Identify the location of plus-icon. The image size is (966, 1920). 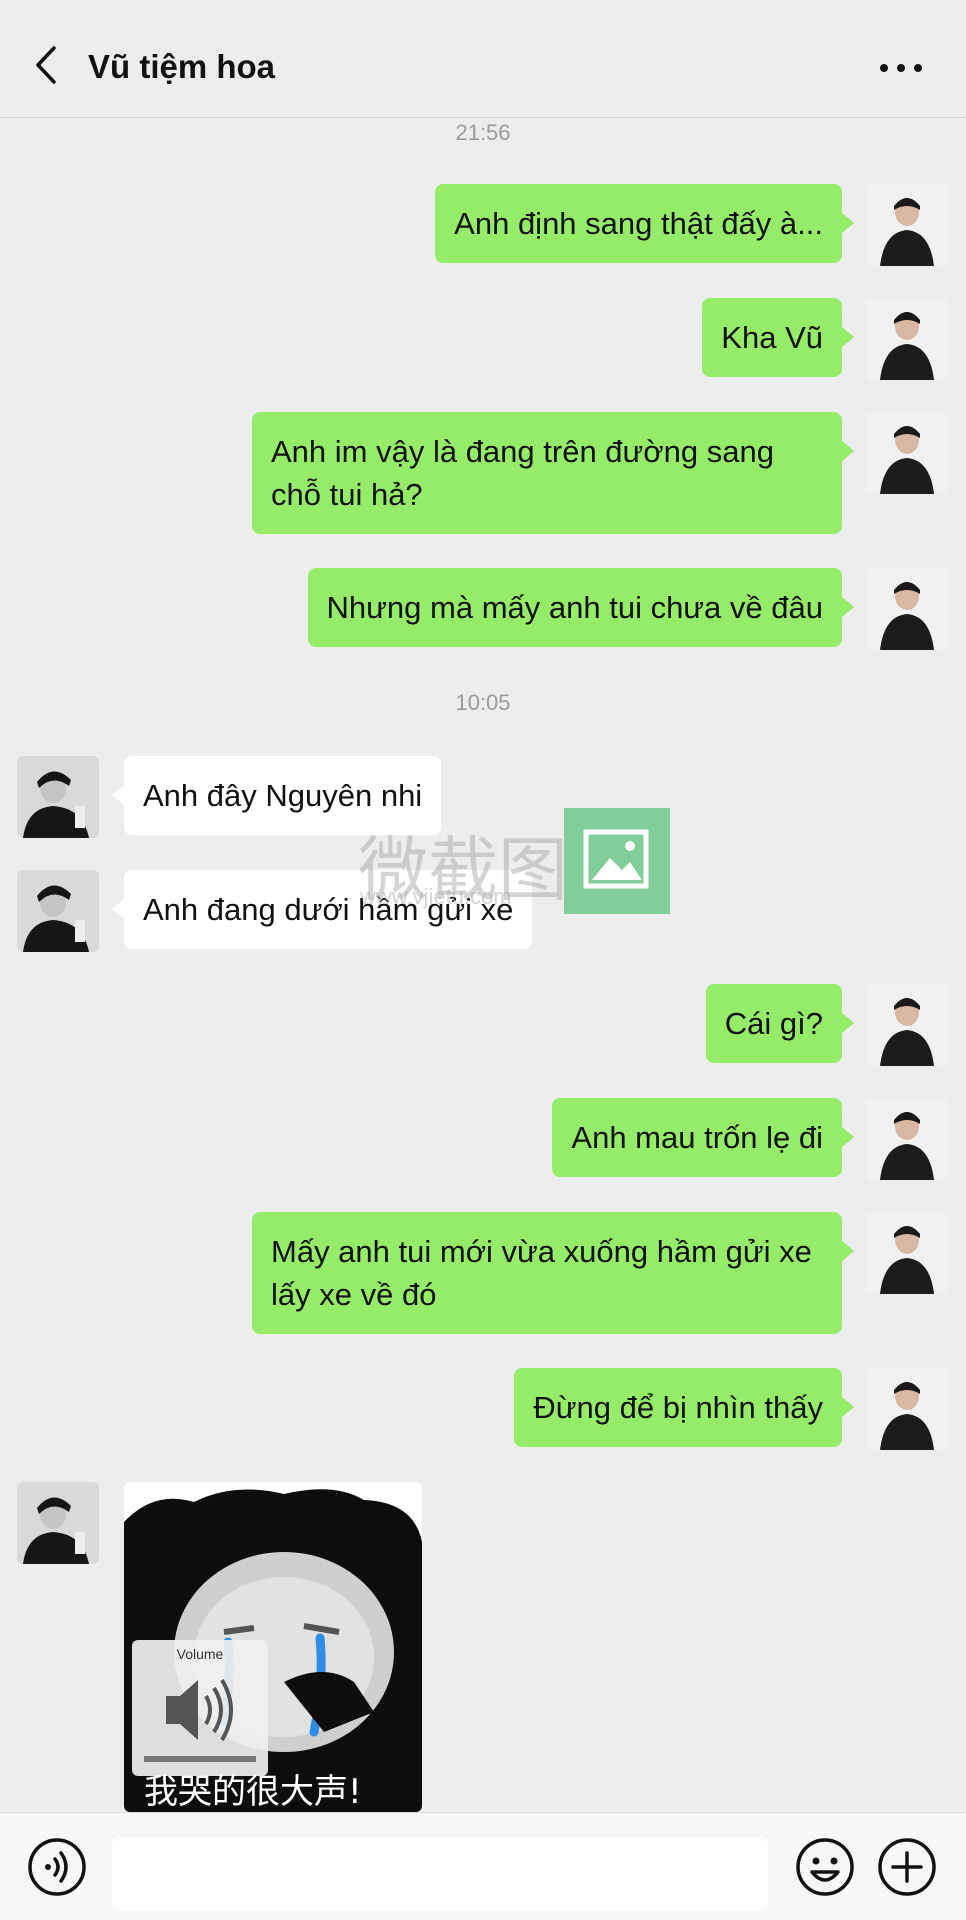
(907, 1867).